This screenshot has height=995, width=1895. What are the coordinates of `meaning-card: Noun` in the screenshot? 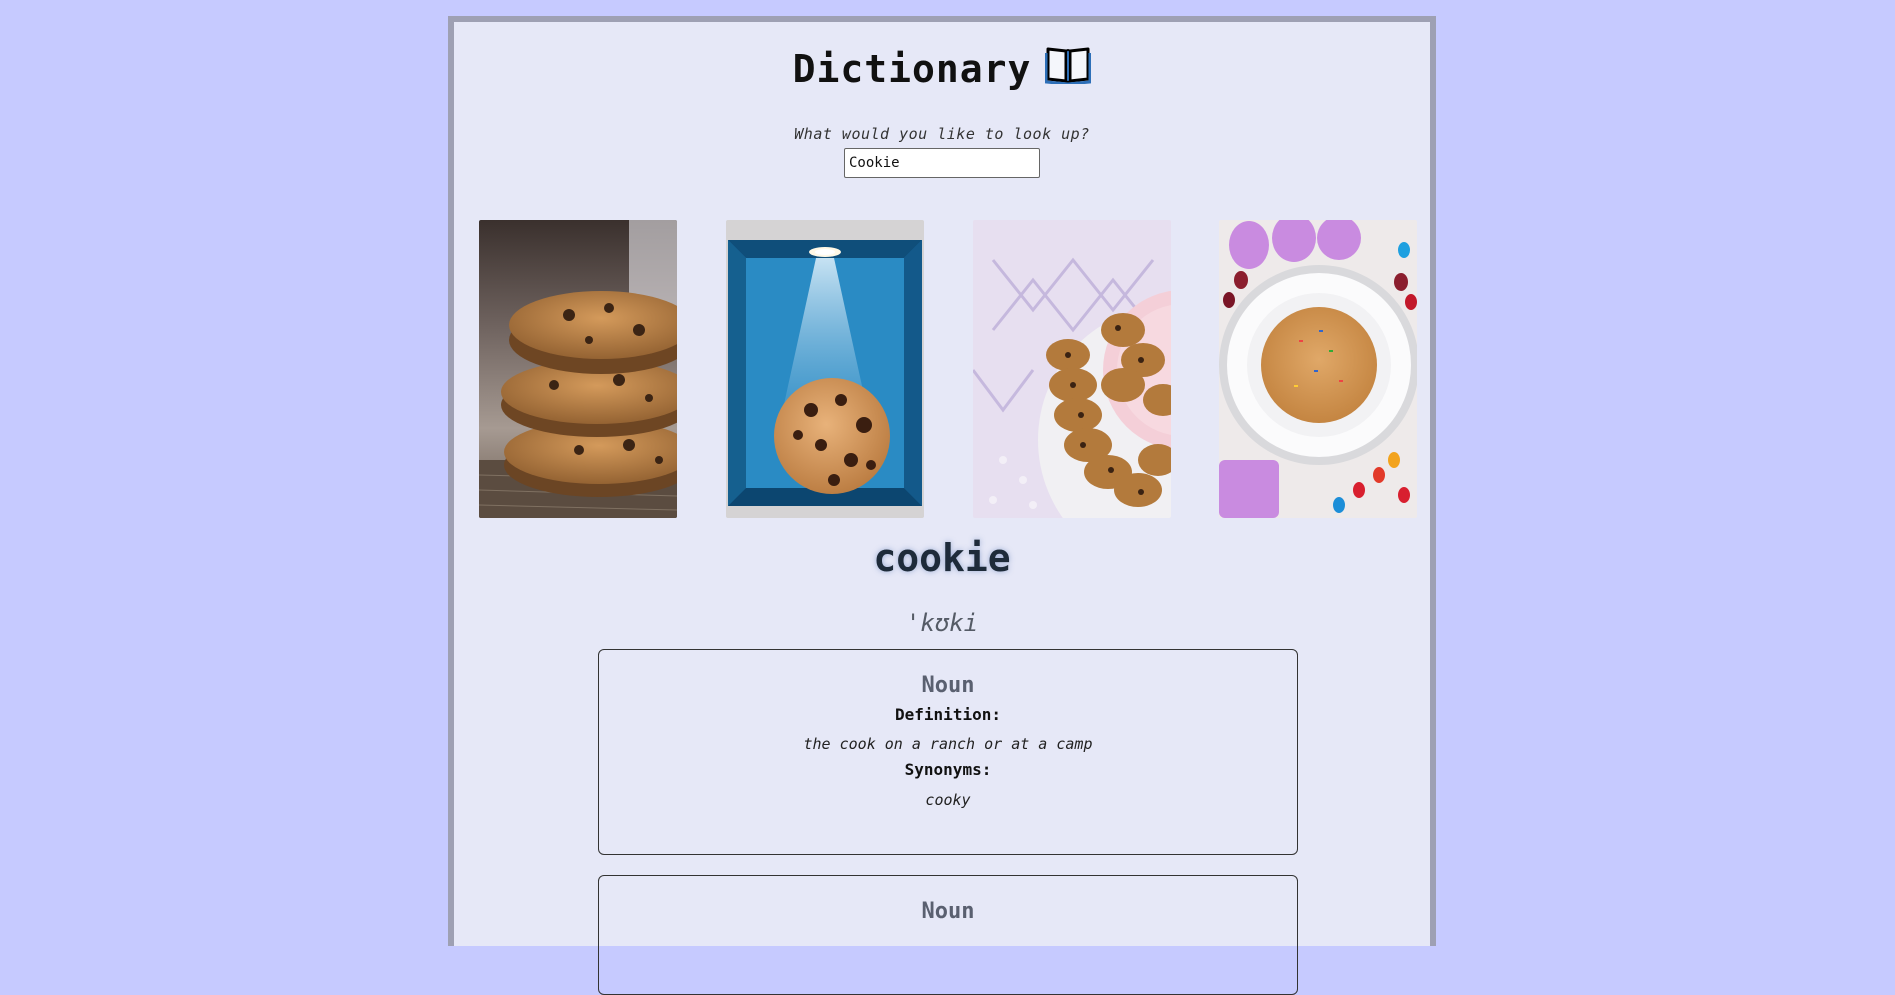 It's located at (948, 935).